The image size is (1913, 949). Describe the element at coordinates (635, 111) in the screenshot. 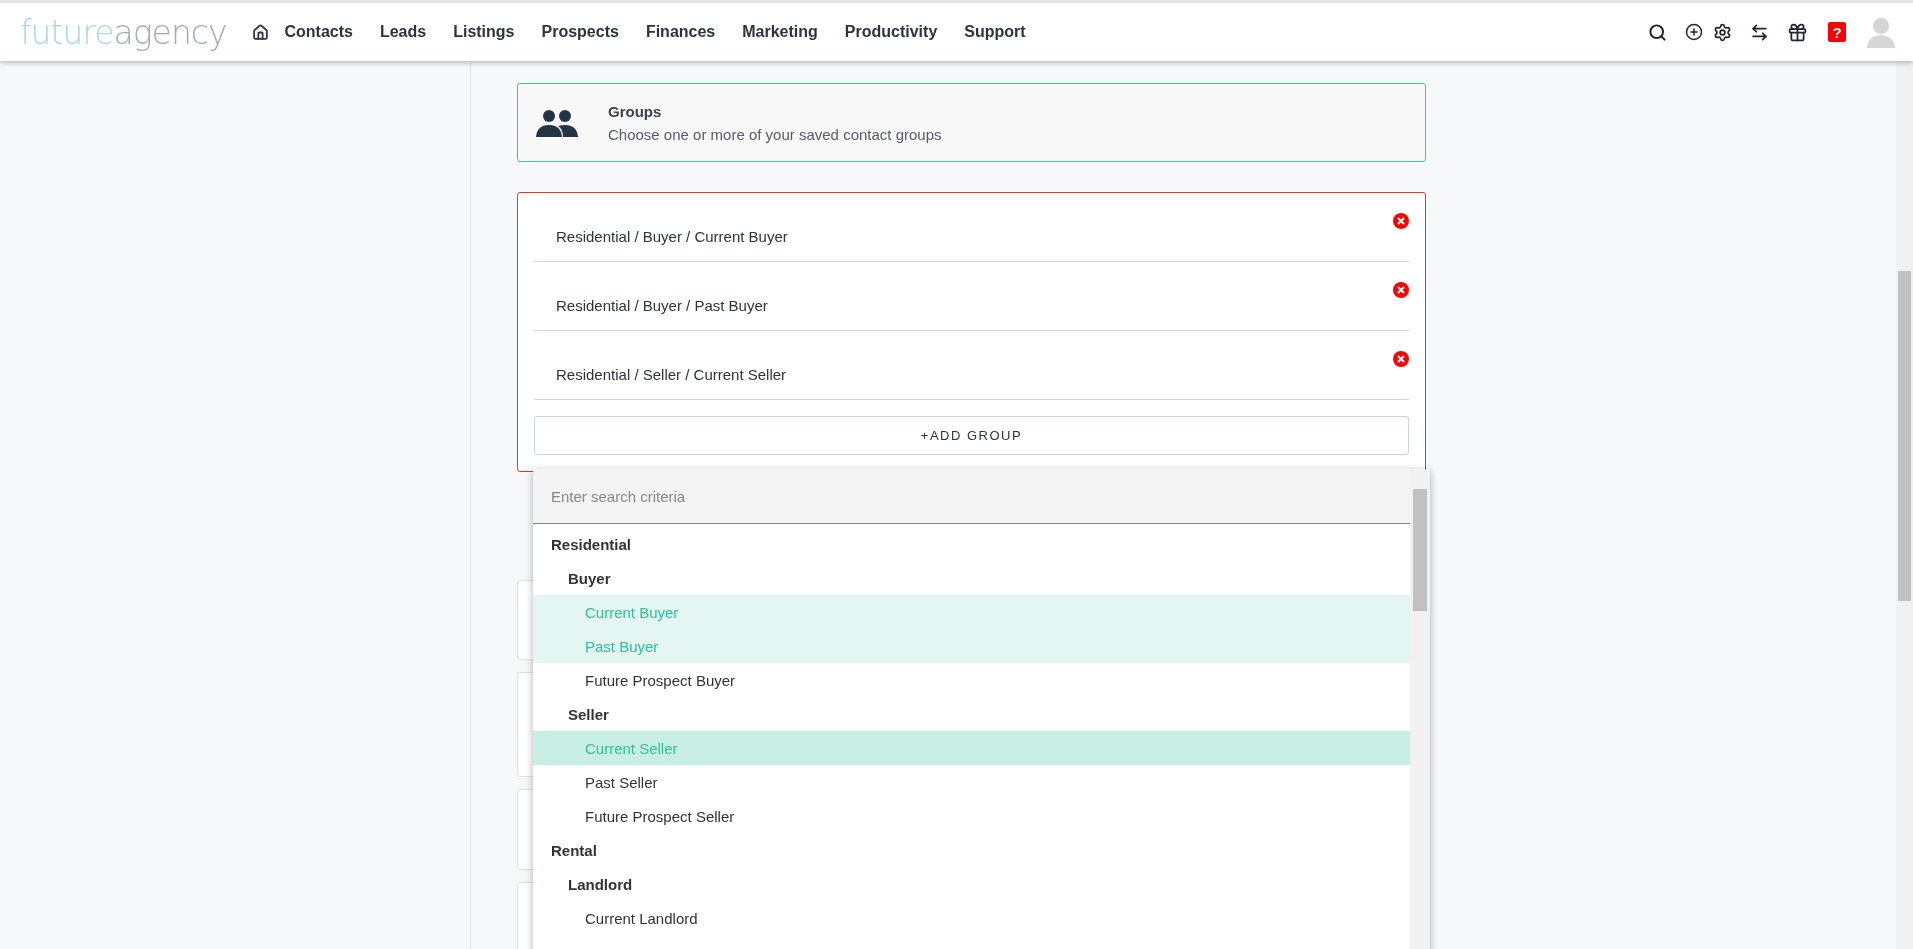

I see `groups-title: Groups` at that location.